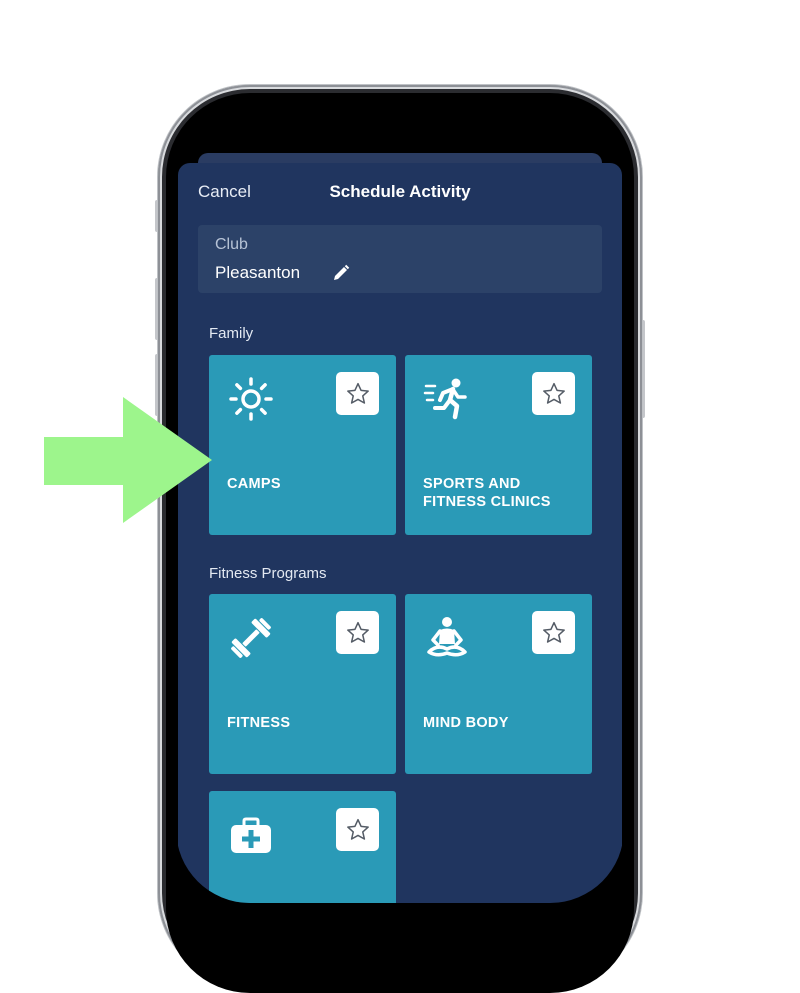 The height and width of the screenshot is (993, 800). Describe the element at coordinates (302, 445) in the screenshot. I see `activity-tile-camps: CAMPS` at that location.